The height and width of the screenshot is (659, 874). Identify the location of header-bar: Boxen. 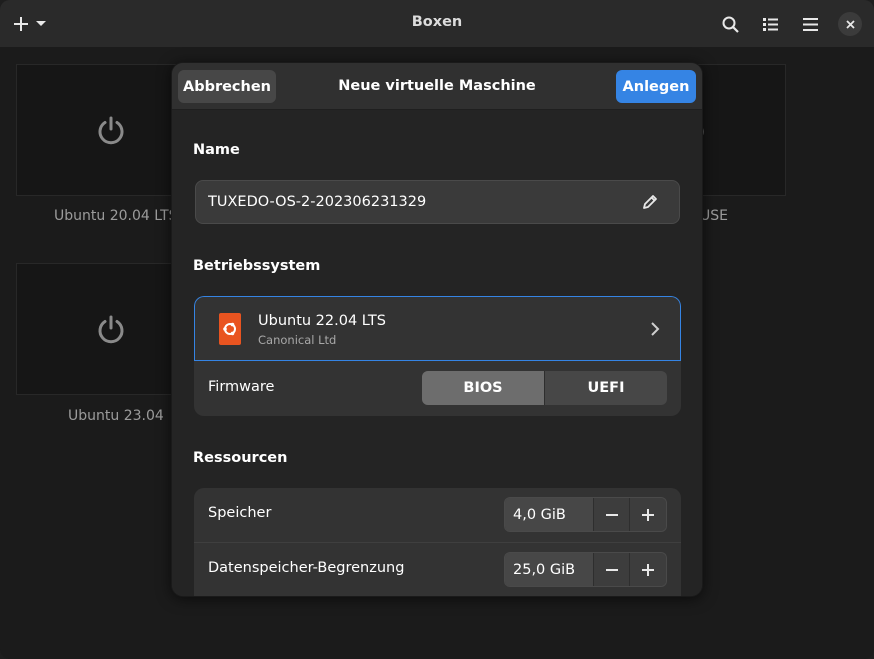
(437, 23).